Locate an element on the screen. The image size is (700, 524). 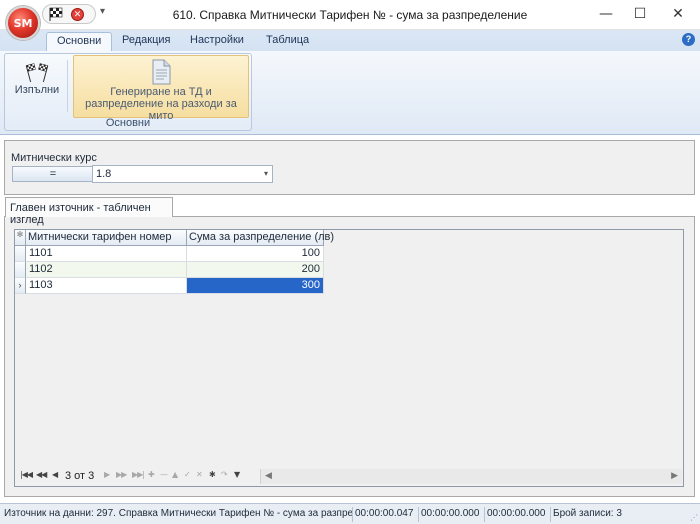
customs-rate-combo: 1.8 ▾ is located at coordinates (182, 174).